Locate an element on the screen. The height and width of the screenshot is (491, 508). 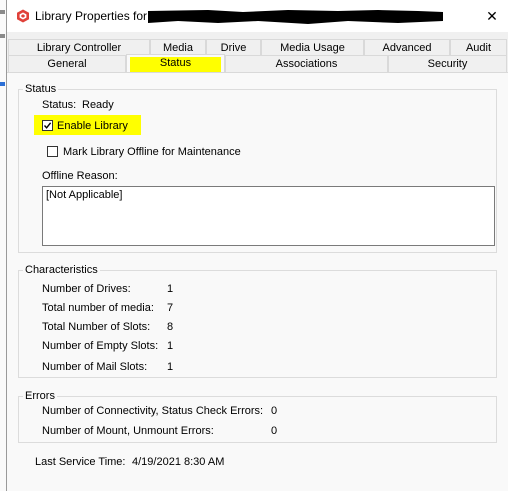
characteristic-value: 7 is located at coordinates (170, 308).